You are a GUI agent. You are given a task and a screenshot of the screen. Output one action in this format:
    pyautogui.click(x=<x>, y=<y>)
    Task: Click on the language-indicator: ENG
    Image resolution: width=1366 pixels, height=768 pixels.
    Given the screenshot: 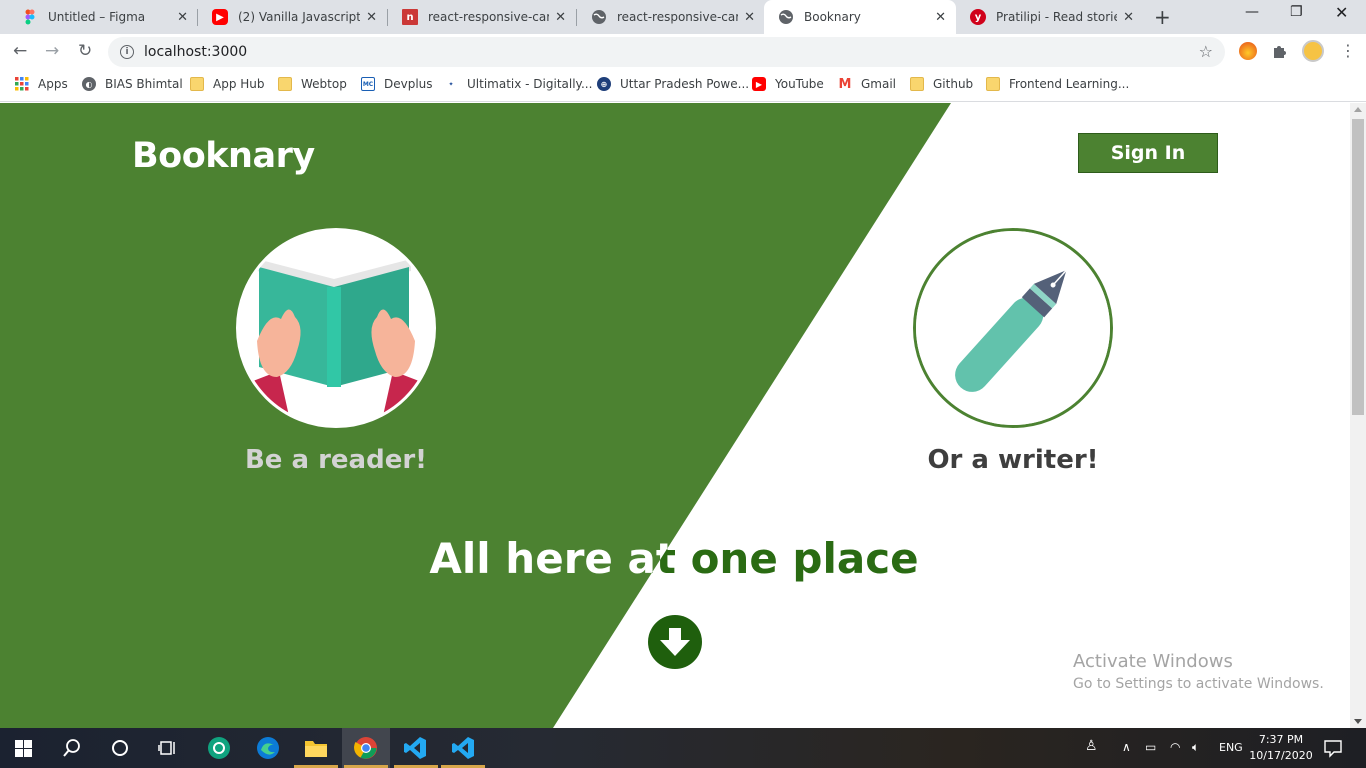 What is the action you would take?
    pyautogui.click(x=1231, y=747)
    